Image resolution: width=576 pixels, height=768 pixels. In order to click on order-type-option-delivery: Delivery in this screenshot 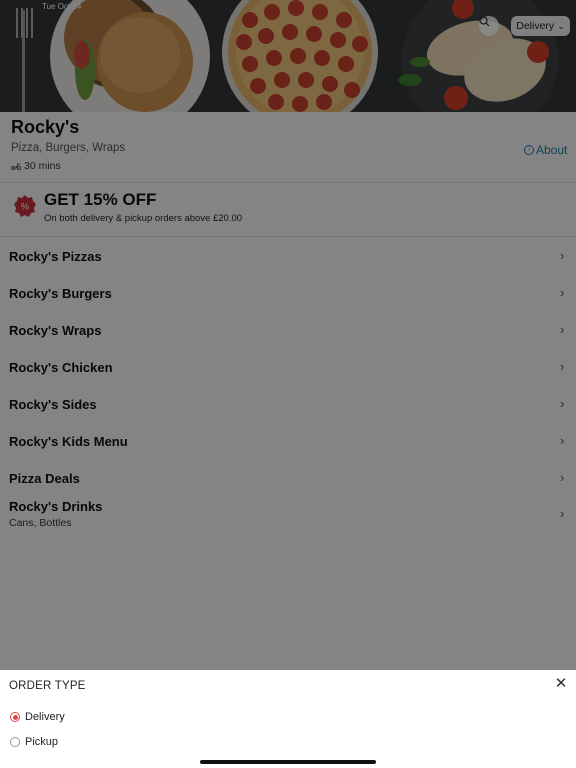, I will do `click(37, 717)`.